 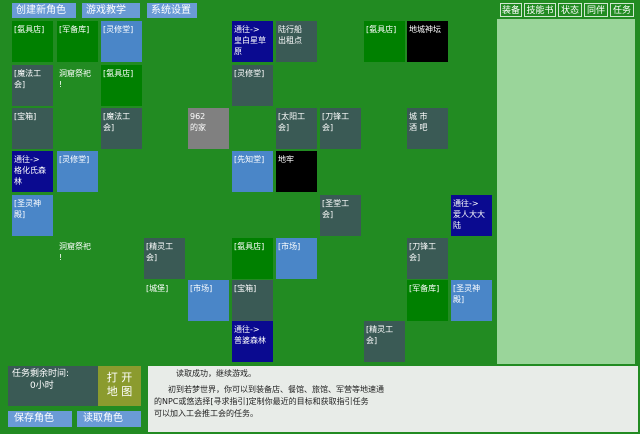 I want to click on load-role-button: 读取角色, so click(x=109, y=419).